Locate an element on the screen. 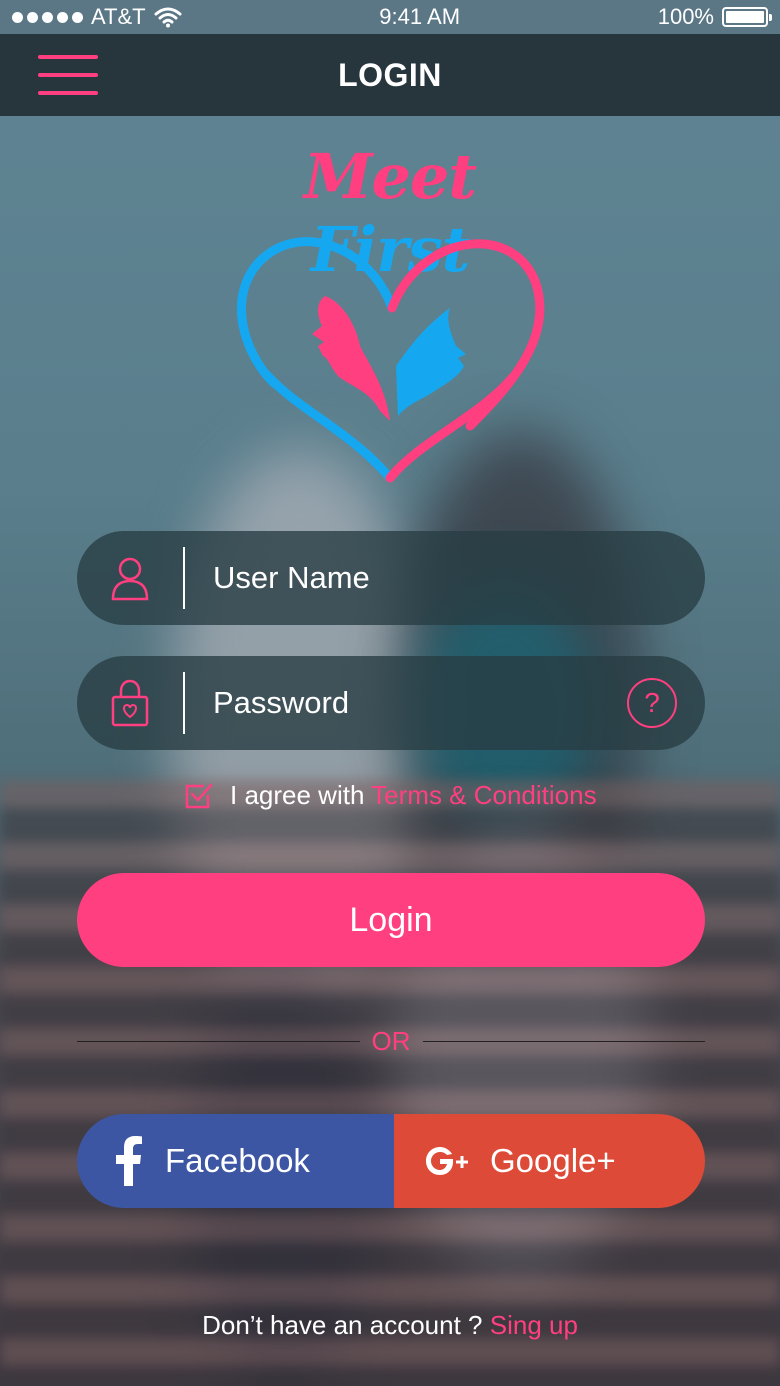 The image size is (780, 1386). checkbox-icon is located at coordinates (199, 796).